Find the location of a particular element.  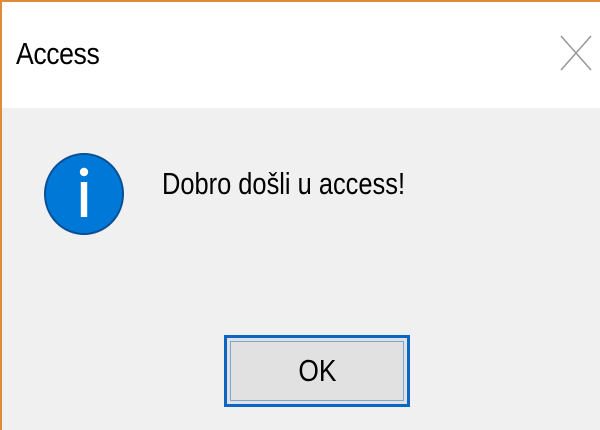

close-button is located at coordinates (576, 52).